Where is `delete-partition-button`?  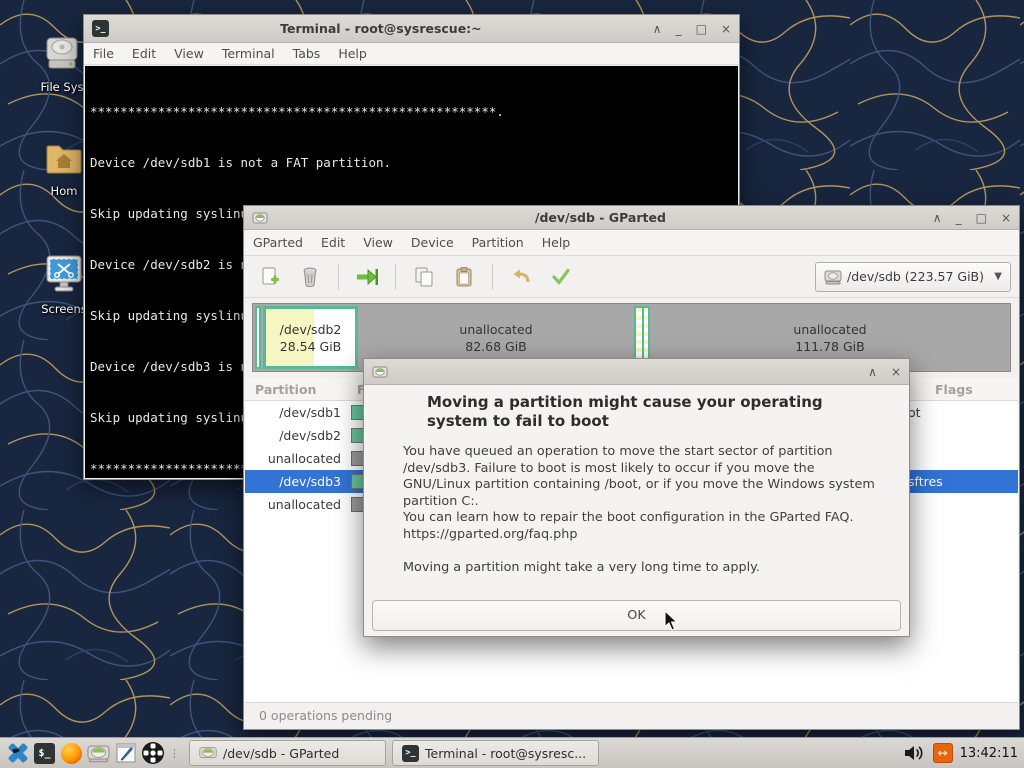 delete-partition-button is located at coordinates (310, 277).